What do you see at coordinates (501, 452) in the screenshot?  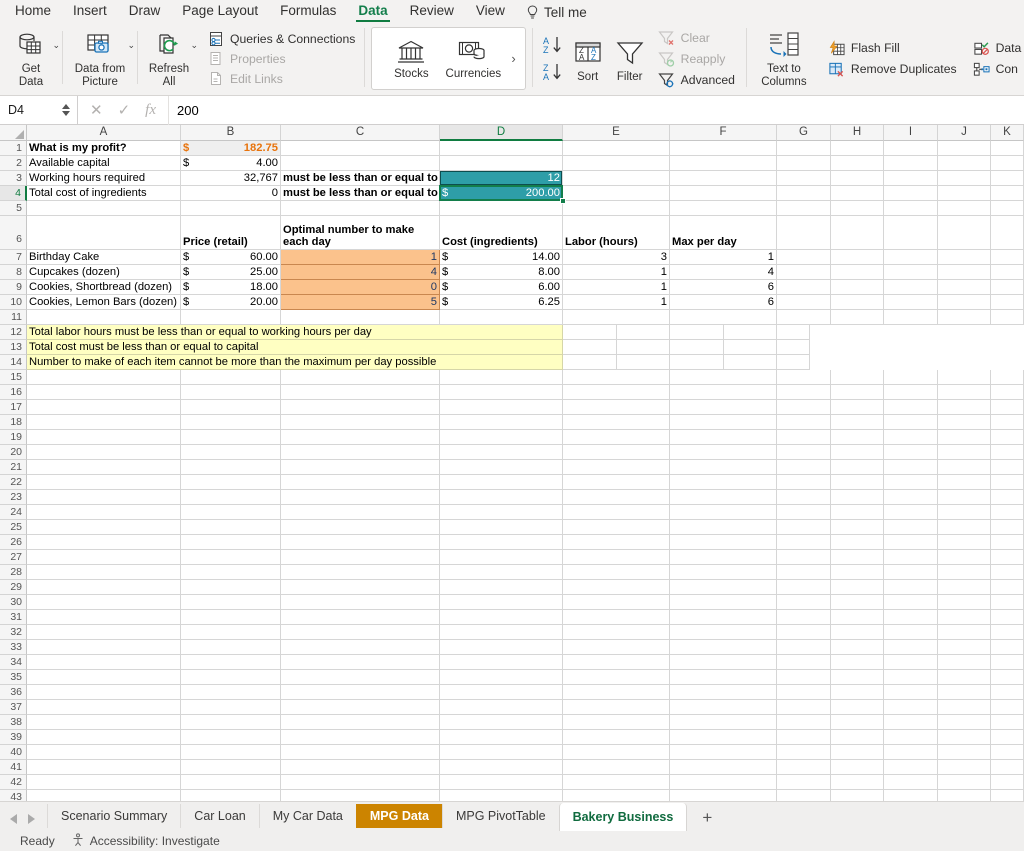 I see `cell-d20` at bounding box center [501, 452].